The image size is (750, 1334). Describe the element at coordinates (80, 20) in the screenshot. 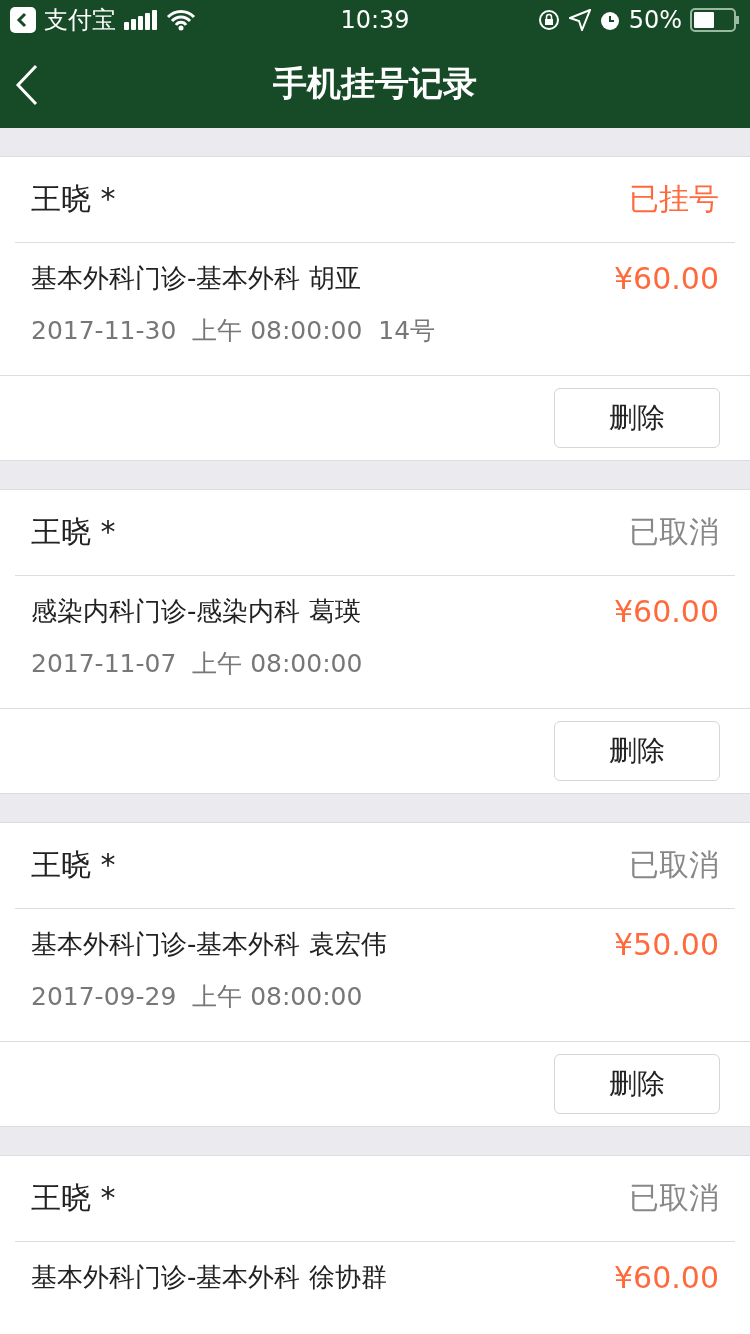

I see `back-app-label: 支付宝` at that location.